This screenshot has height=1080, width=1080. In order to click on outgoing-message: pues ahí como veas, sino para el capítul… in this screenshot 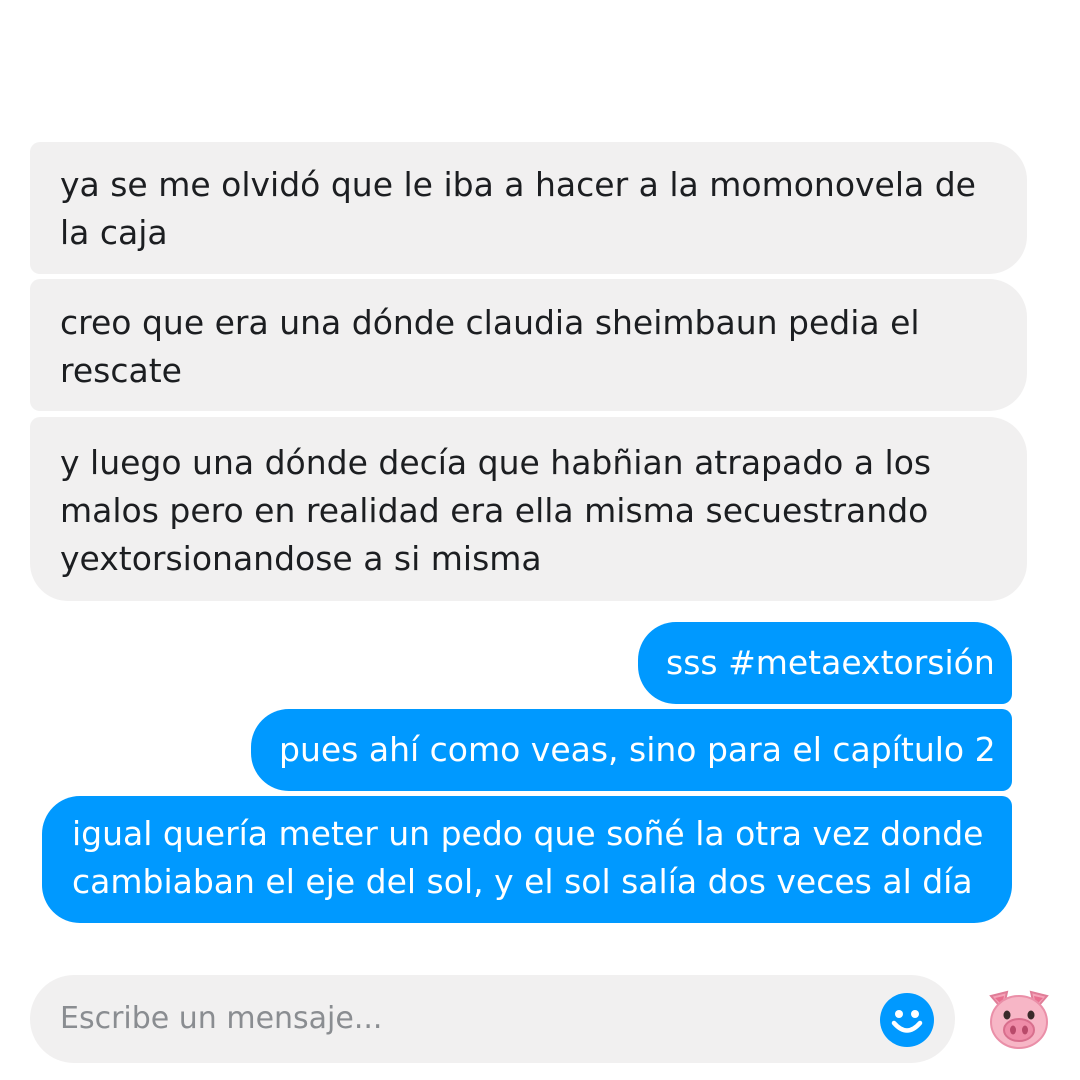, I will do `click(631, 750)`.